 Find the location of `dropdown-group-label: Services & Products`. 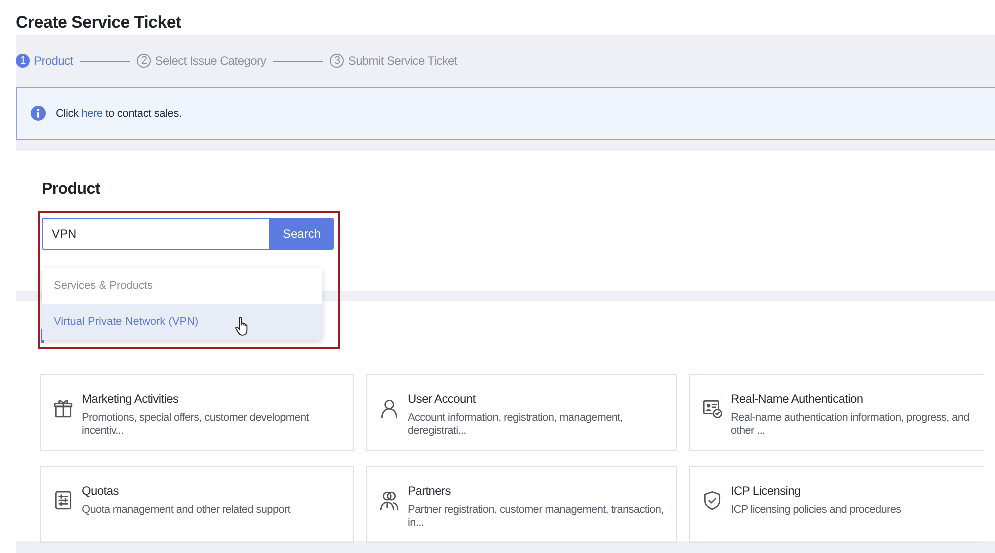

dropdown-group-label: Services & Products is located at coordinates (103, 286).